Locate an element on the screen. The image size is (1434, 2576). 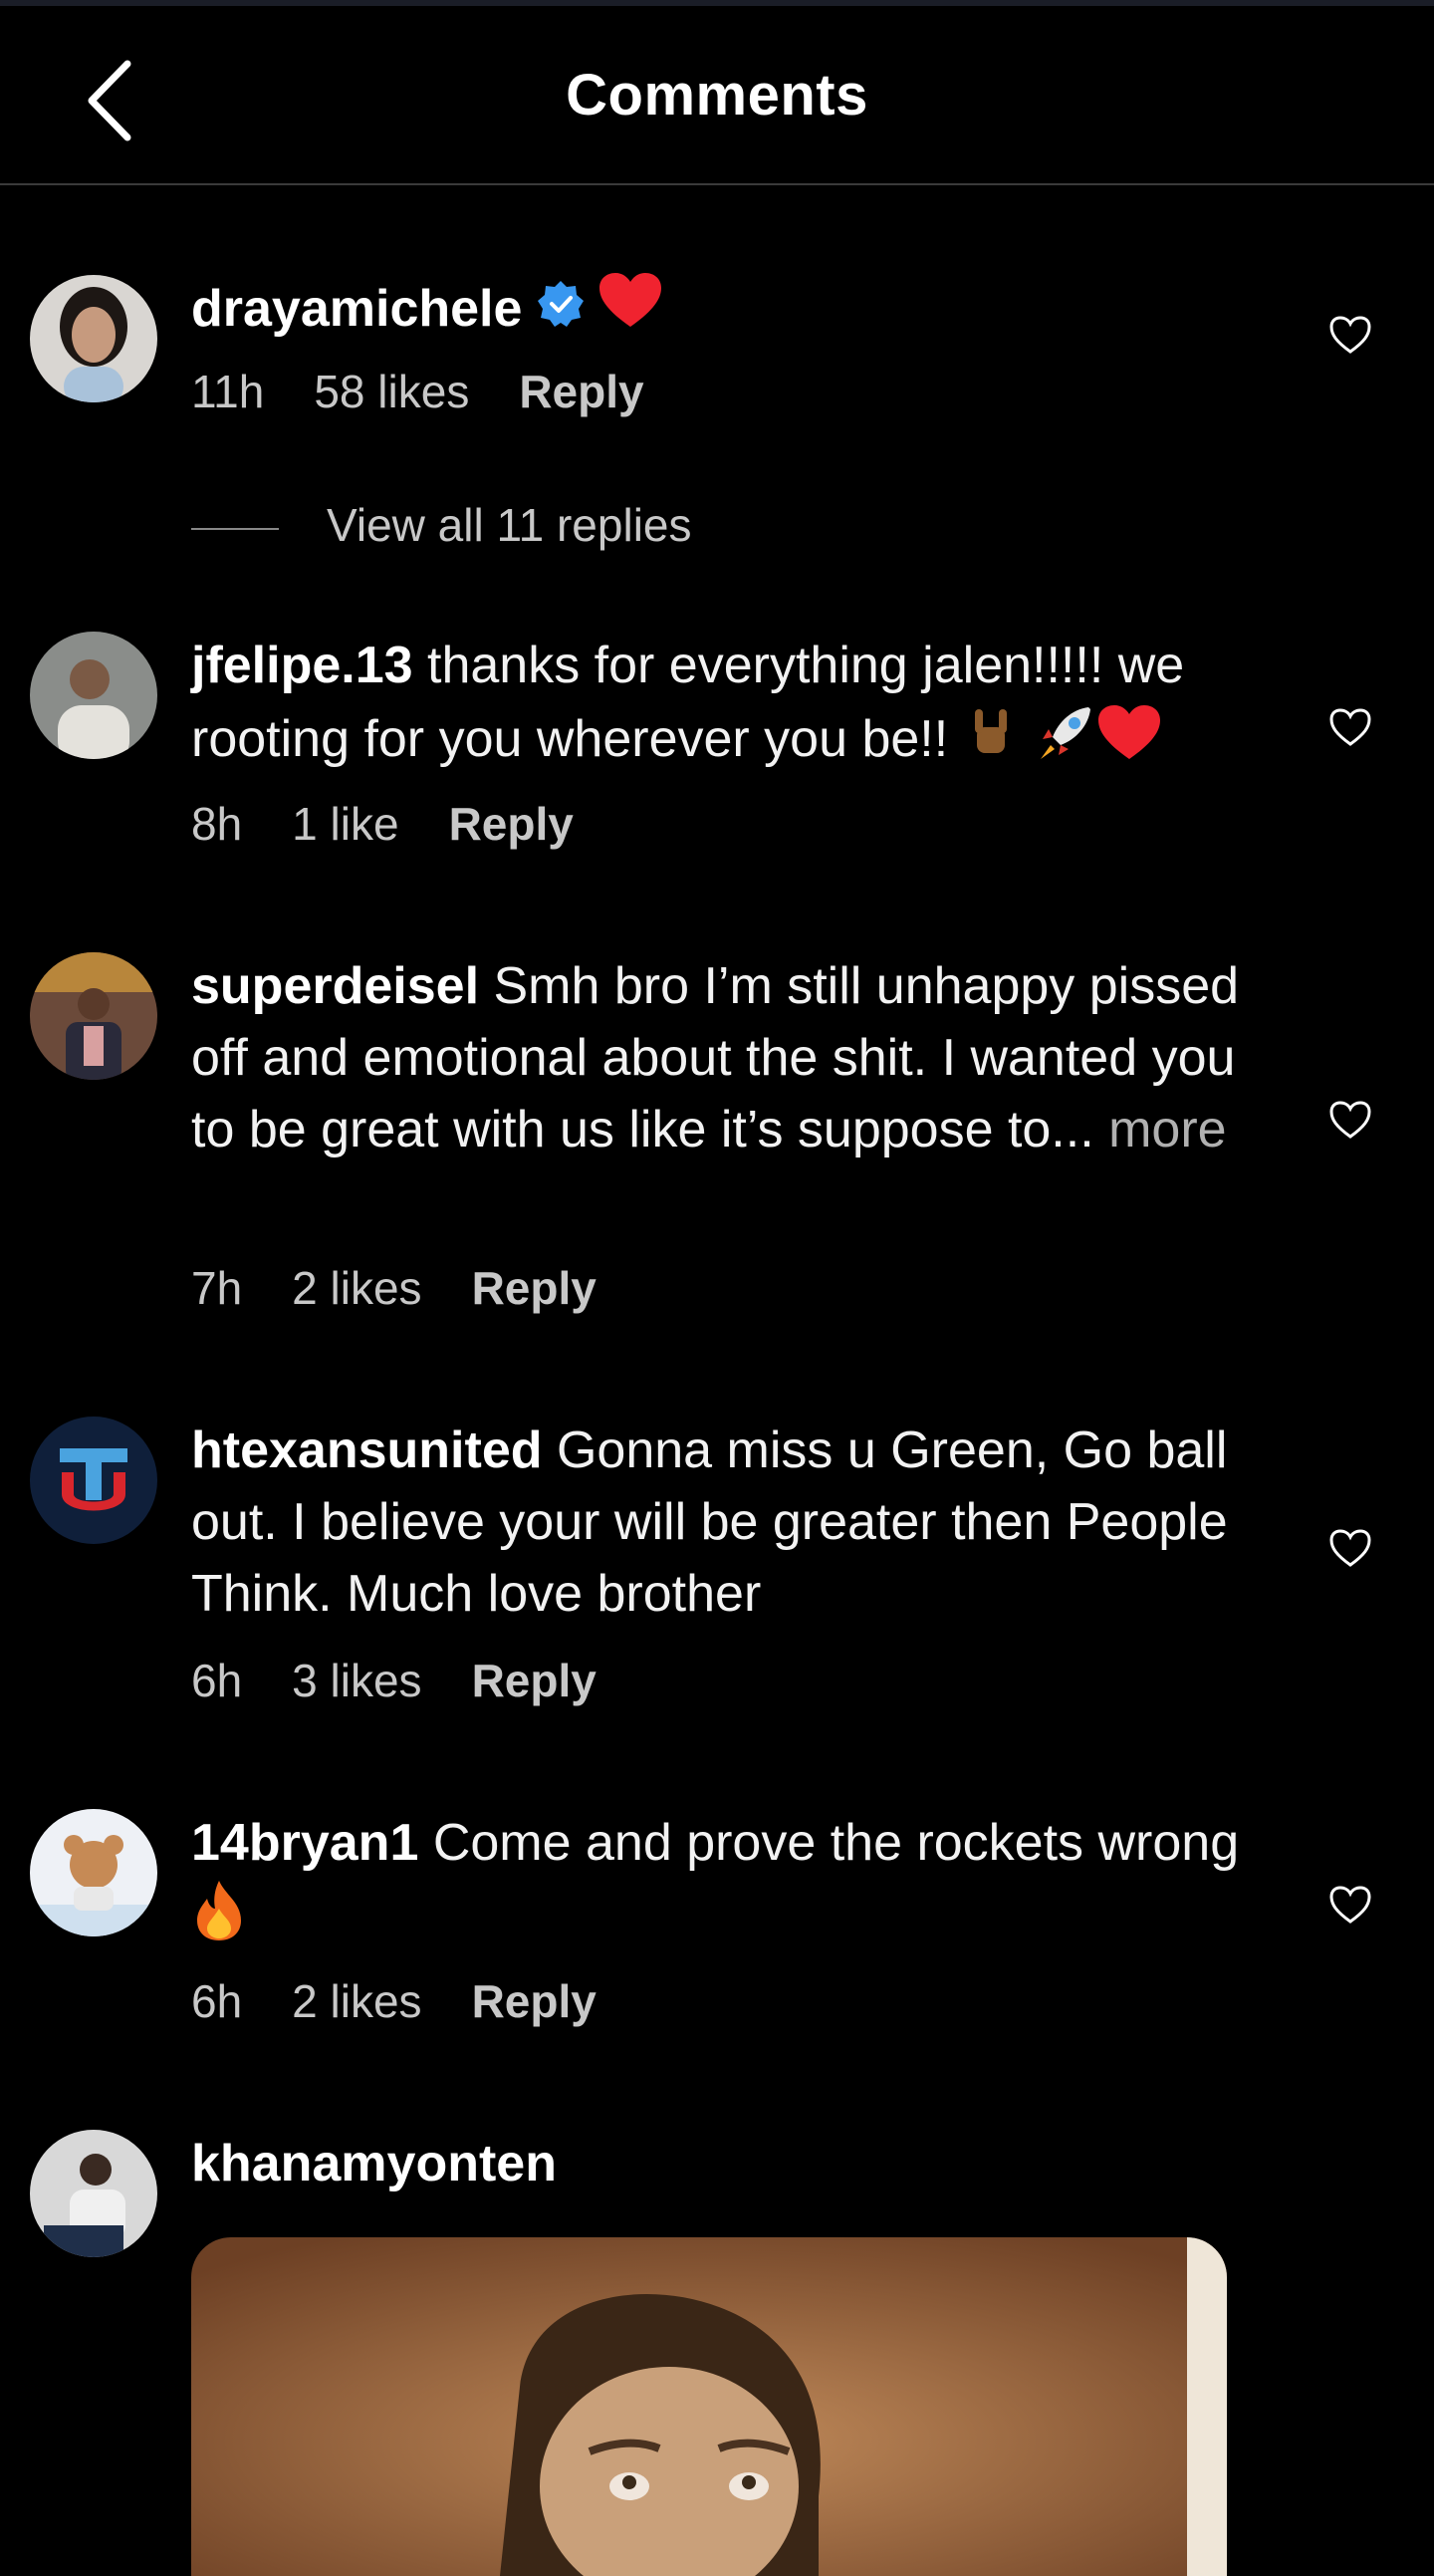
more-link: more is located at coordinates (1167, 1130).